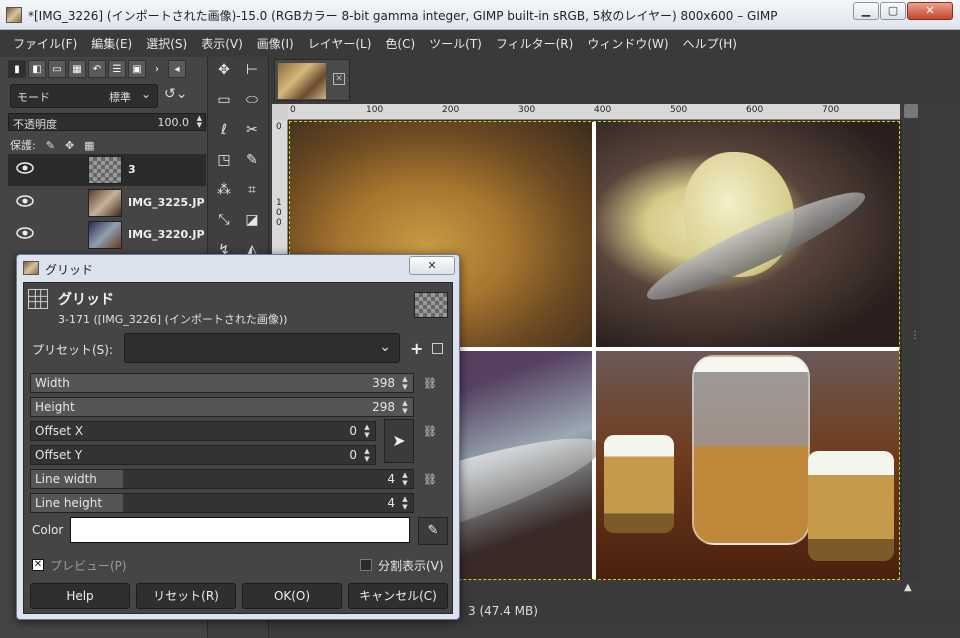 The height and width of the screenshot is (638, 960). I want to click on menu-tools: ツール(T), so click(455, 43).